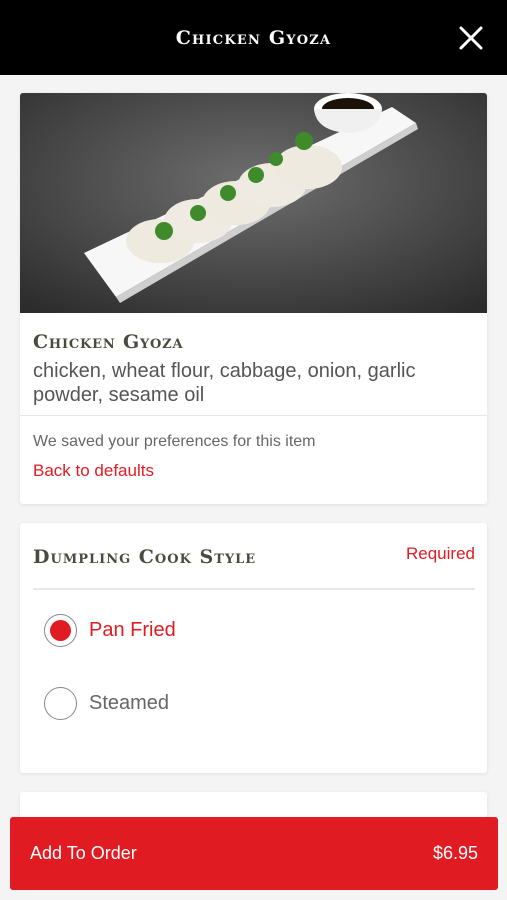  What do you see at coordinates (145, 557) in the screenshot?
I see `option-group-title: Dumpling Cook Style` at bounding box center [145, 557].